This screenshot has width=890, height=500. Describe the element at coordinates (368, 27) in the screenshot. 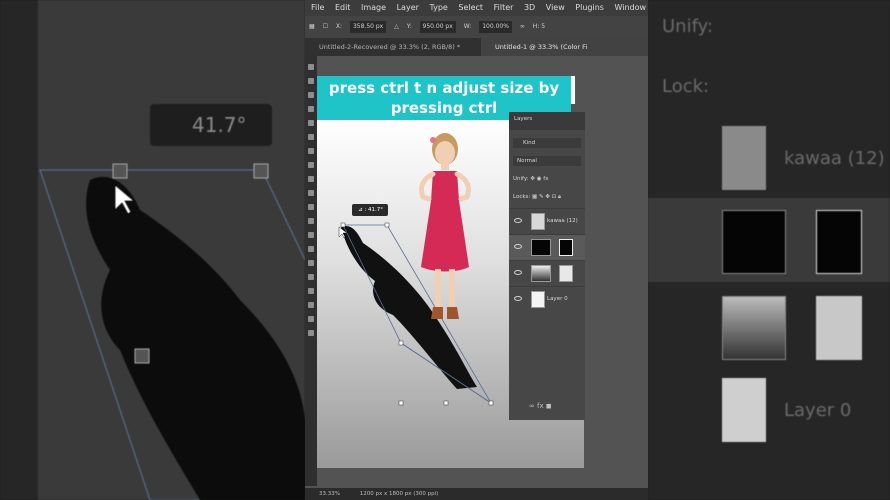

I see `x-field: 358.50 px` at that location.